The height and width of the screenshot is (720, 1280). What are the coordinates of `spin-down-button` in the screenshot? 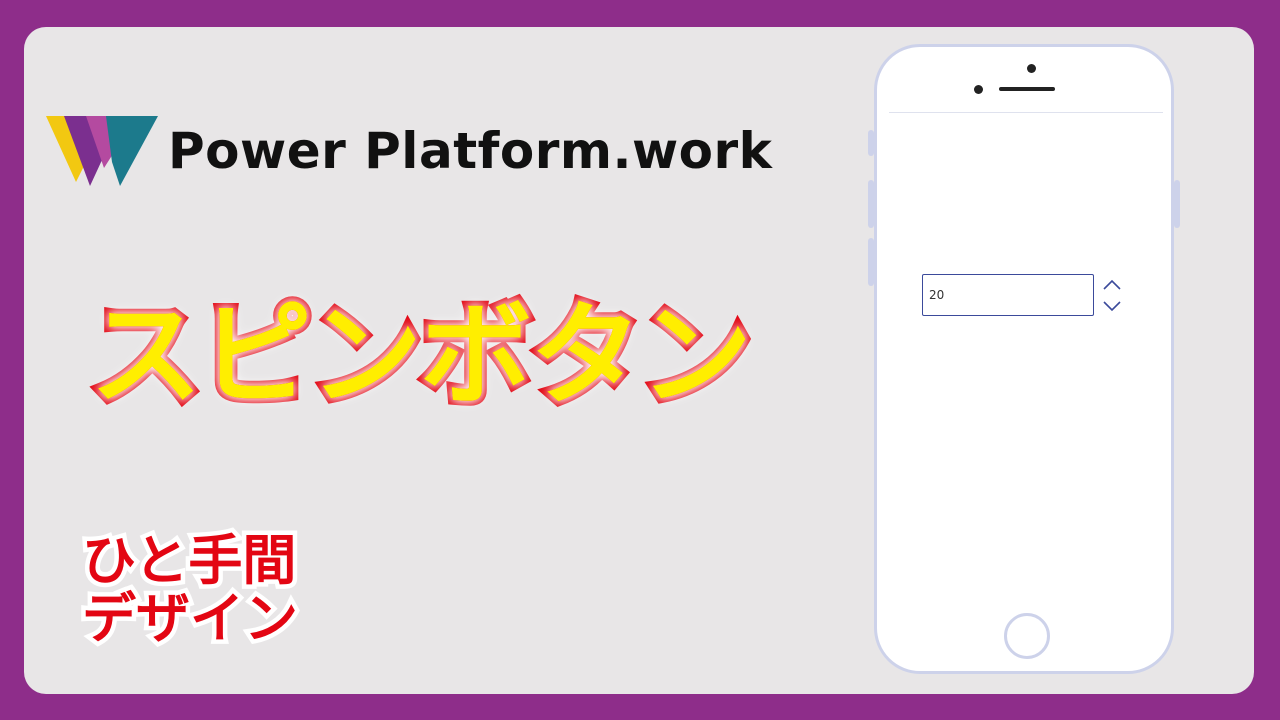 It's located at (1112, 306).